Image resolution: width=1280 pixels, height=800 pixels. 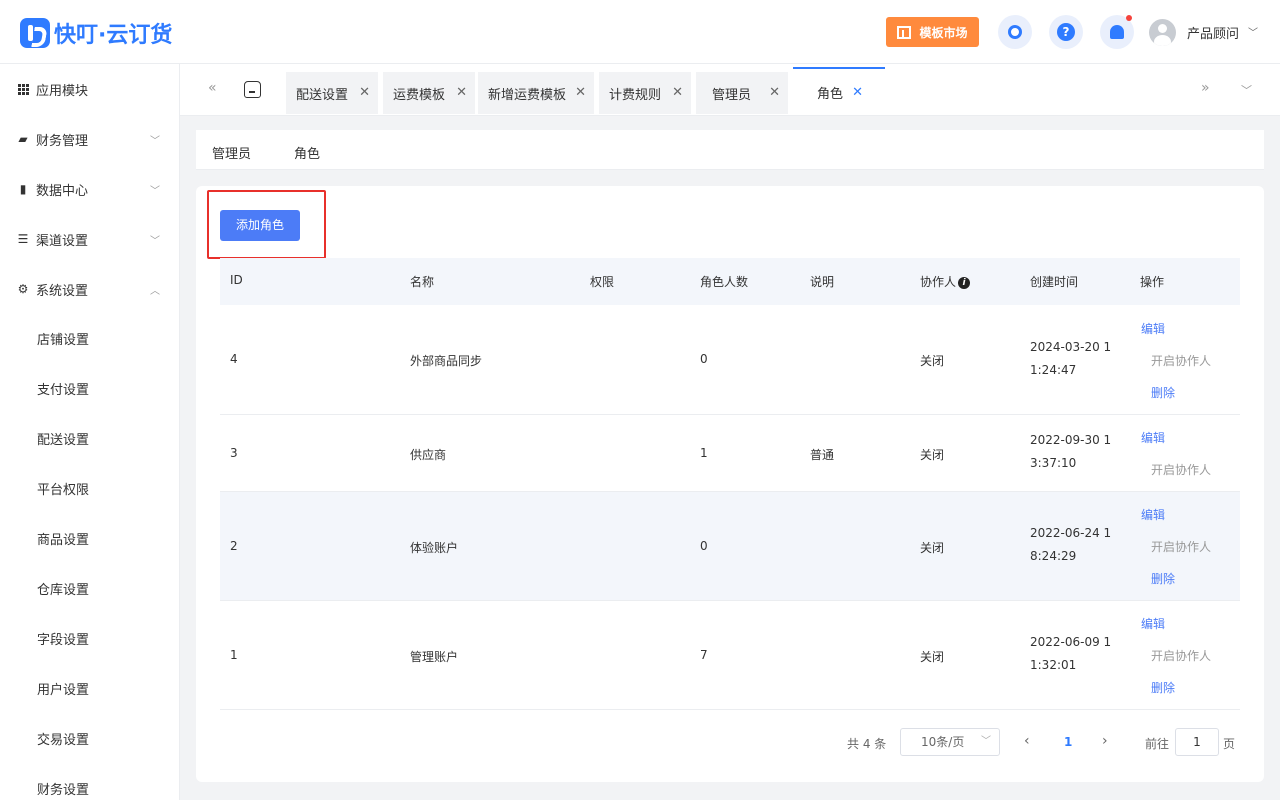 What do you see at coordinates (732, 95) in the screenshot?
I see `tab-label: 管理员` at bounding box center [732, 95].